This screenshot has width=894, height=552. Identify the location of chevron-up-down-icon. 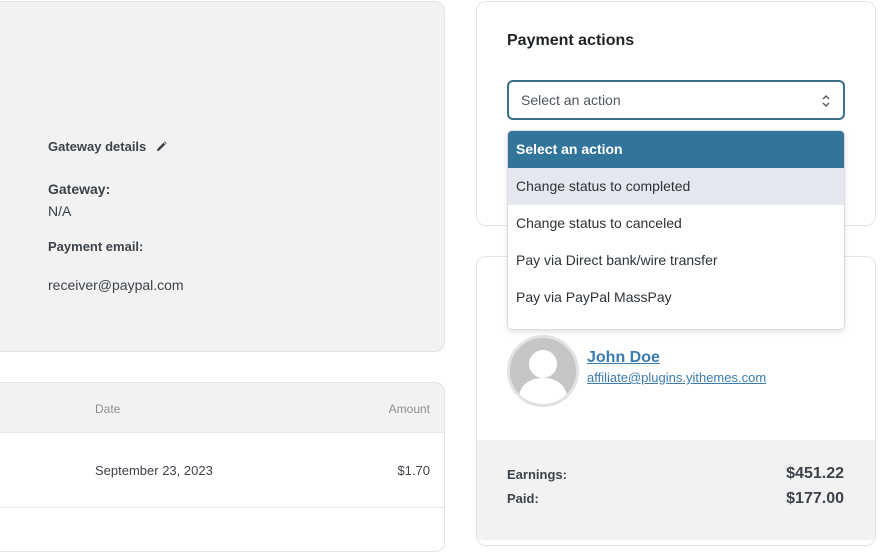
(826, 101).